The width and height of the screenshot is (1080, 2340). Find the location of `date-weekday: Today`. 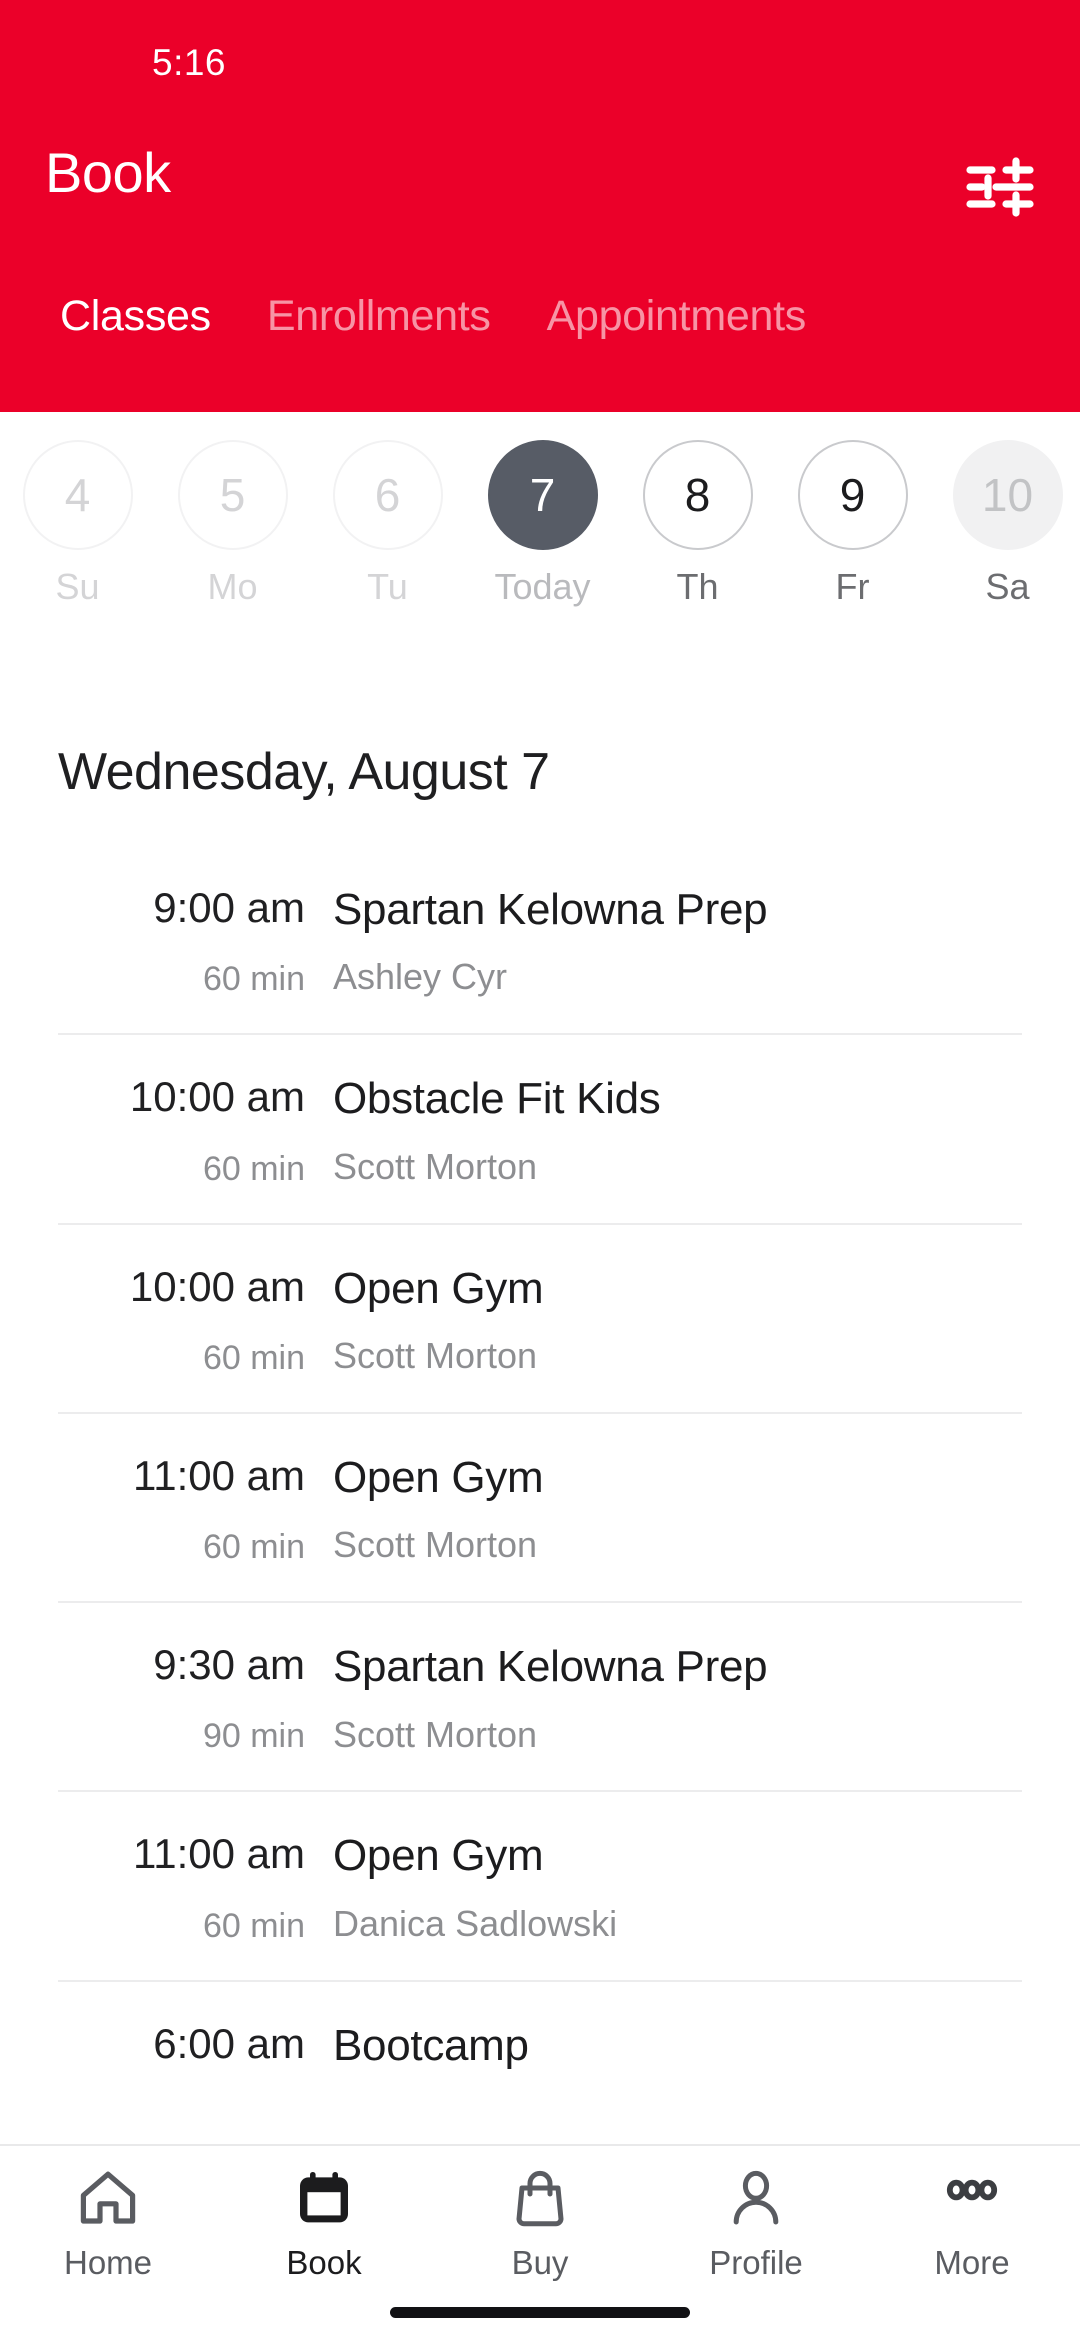

date-weekday: Today is located at coordinates (542, 586).